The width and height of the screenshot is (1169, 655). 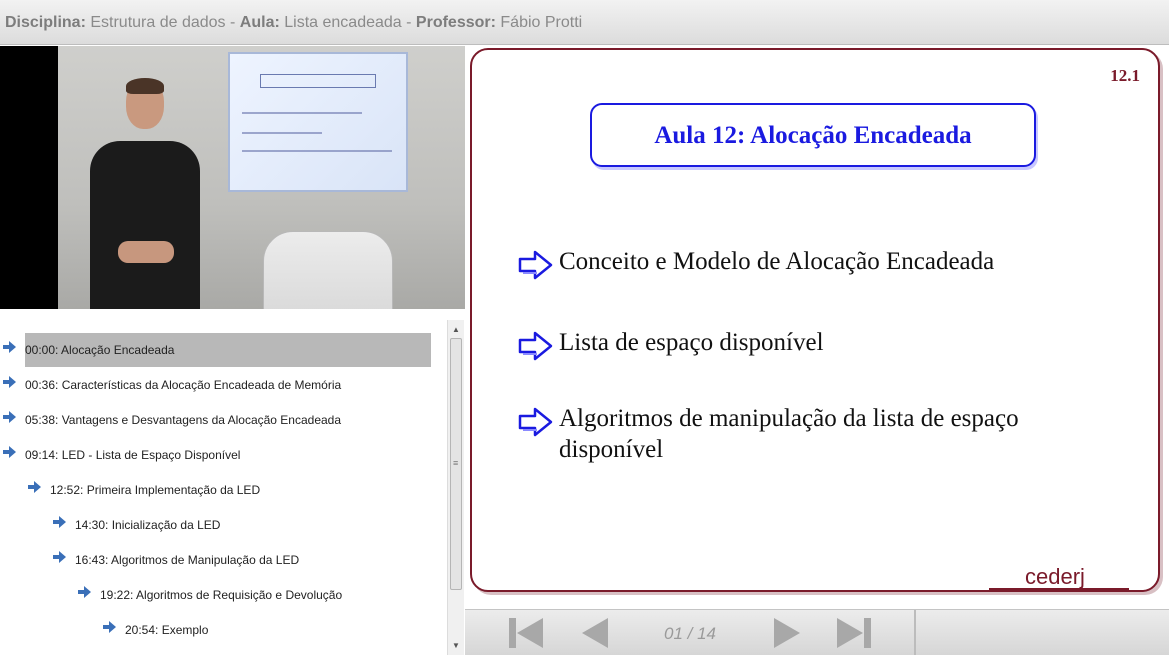 I want to click on scroll-thumb: ≡, so click(x=456, y=464).